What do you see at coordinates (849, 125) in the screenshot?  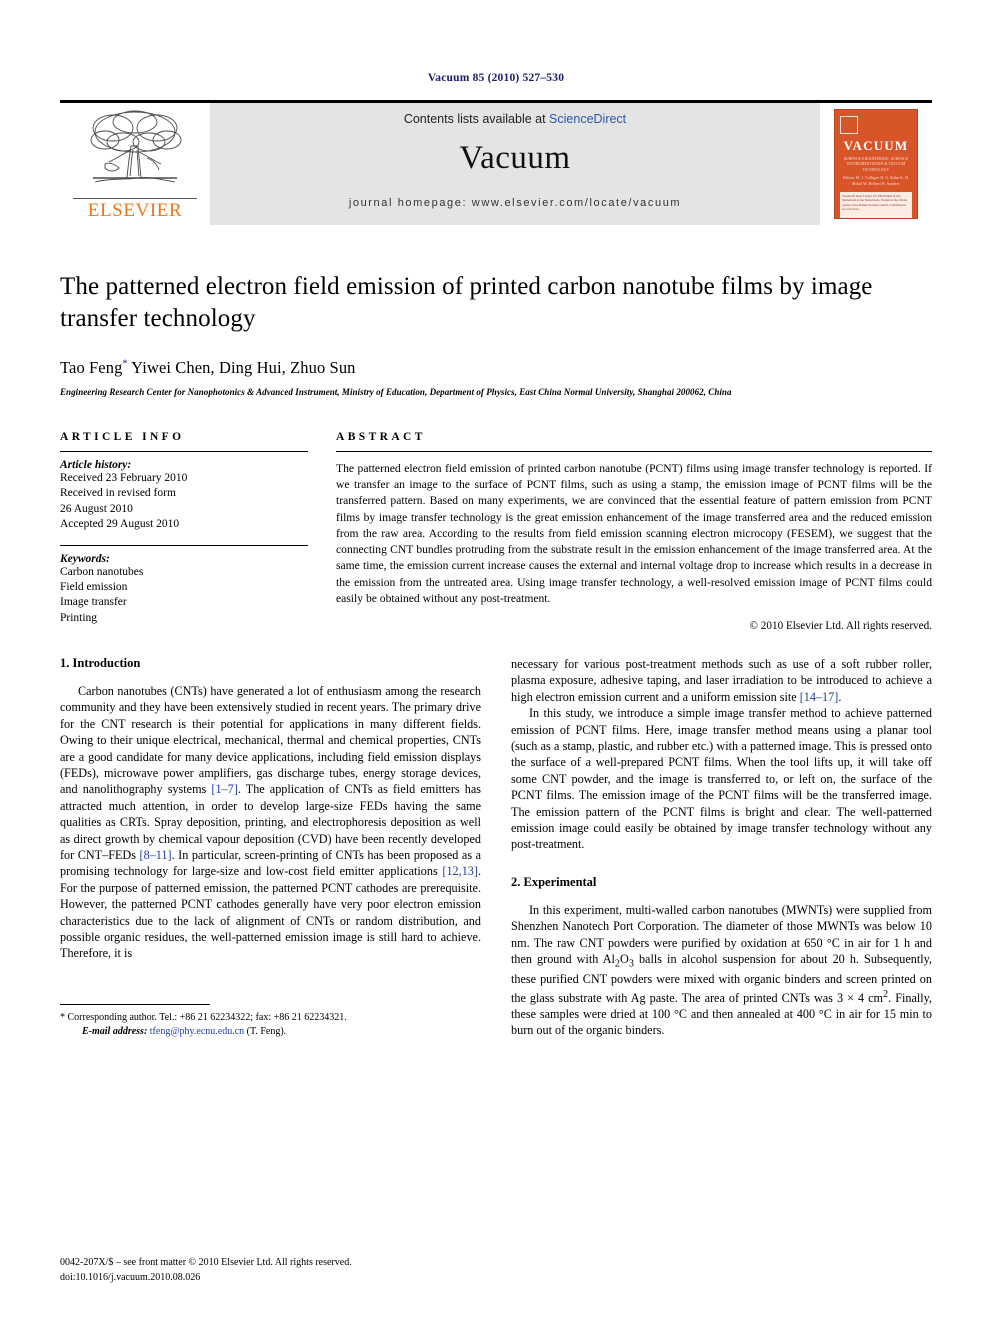 I see `cover-publisher-mark-icon` at bounding box center [849, 125].